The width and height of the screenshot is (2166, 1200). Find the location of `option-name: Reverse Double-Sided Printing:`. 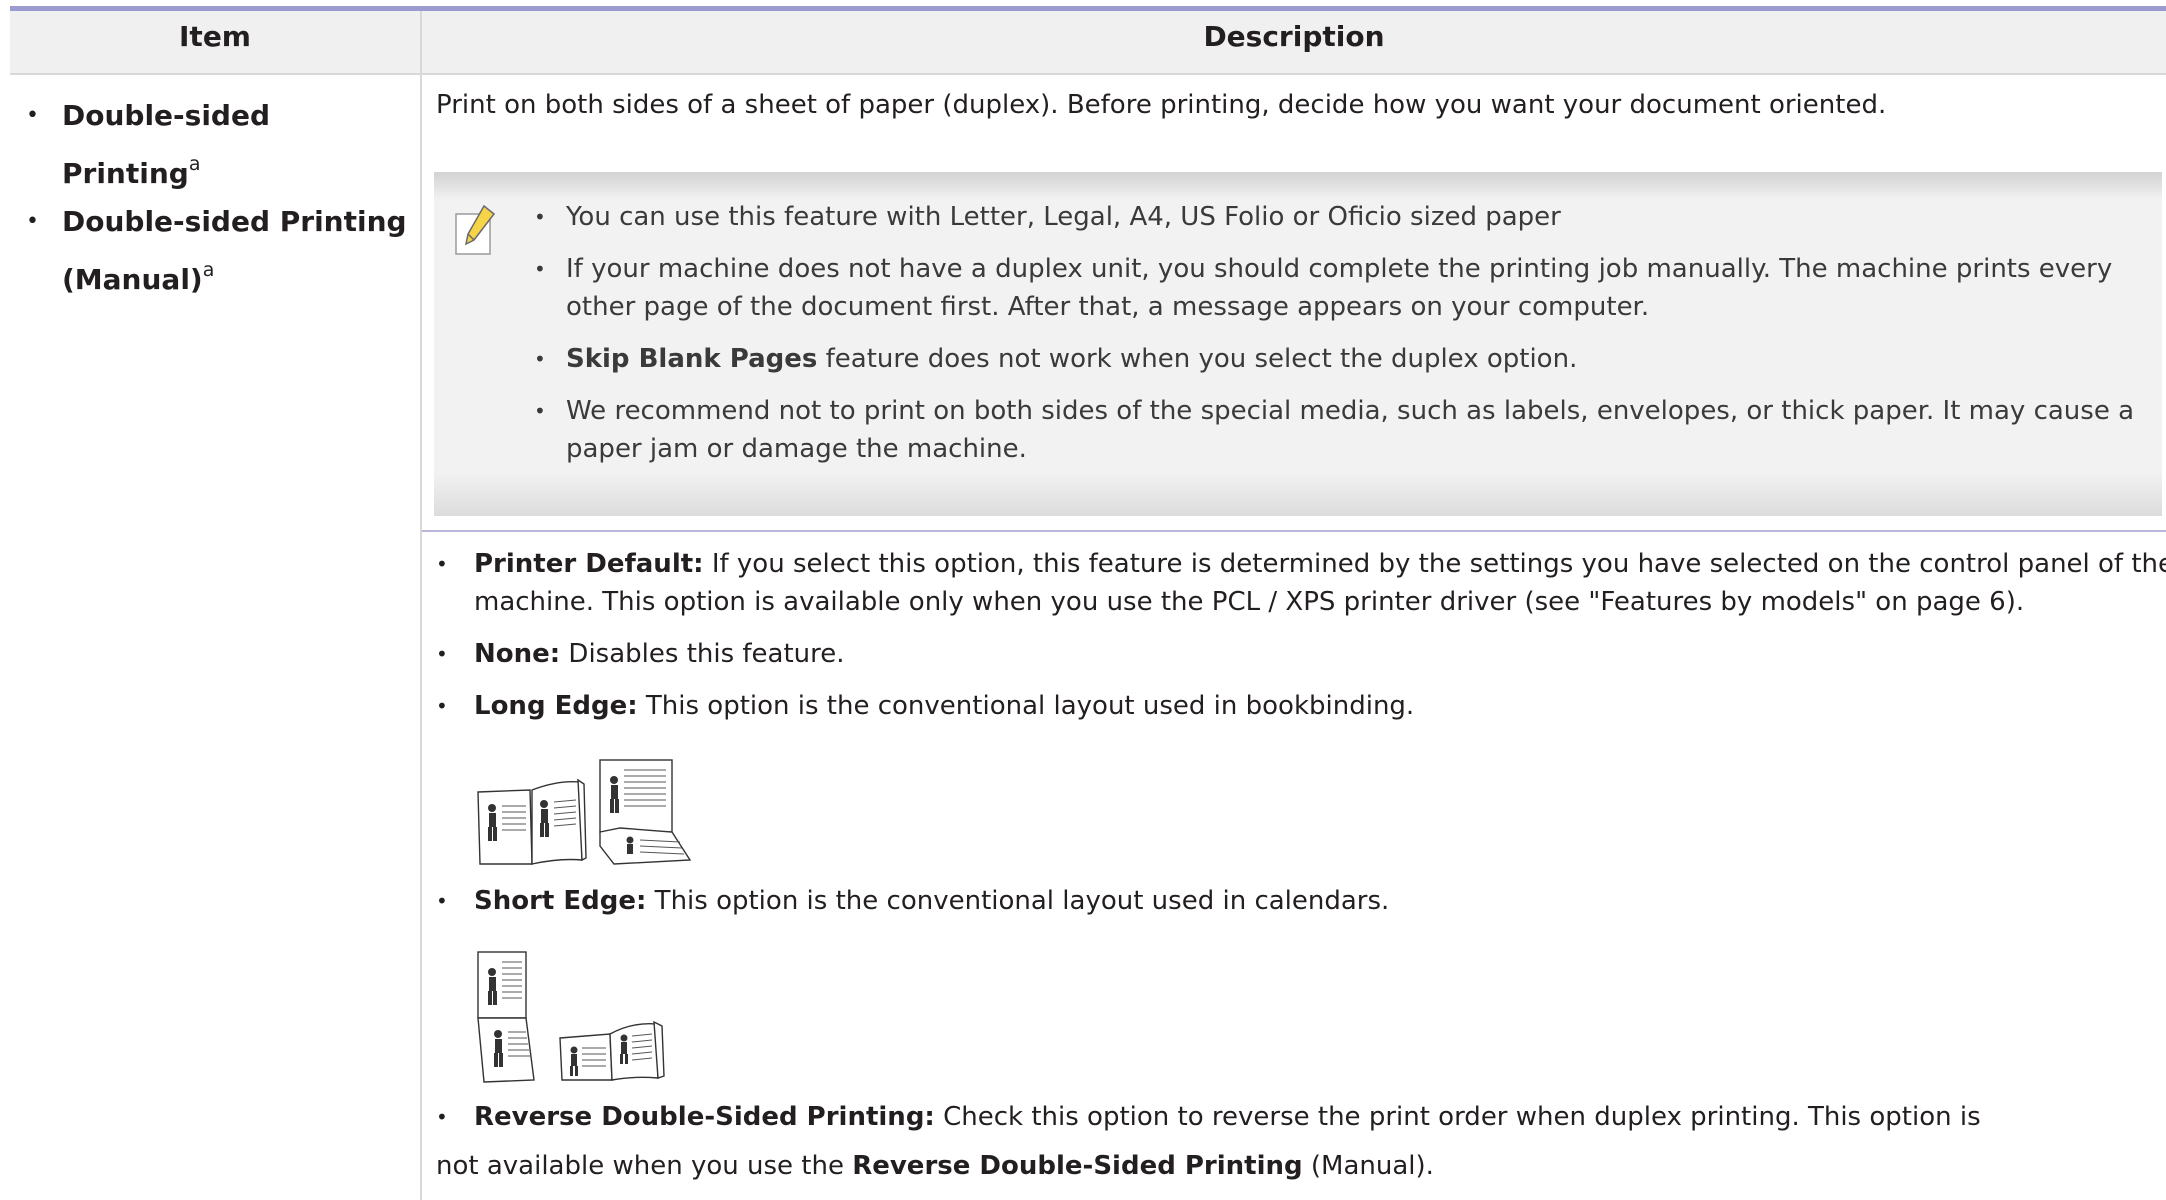

option-name: Reverse Double-Sided Printing: is located at coordinates (704, 1117).